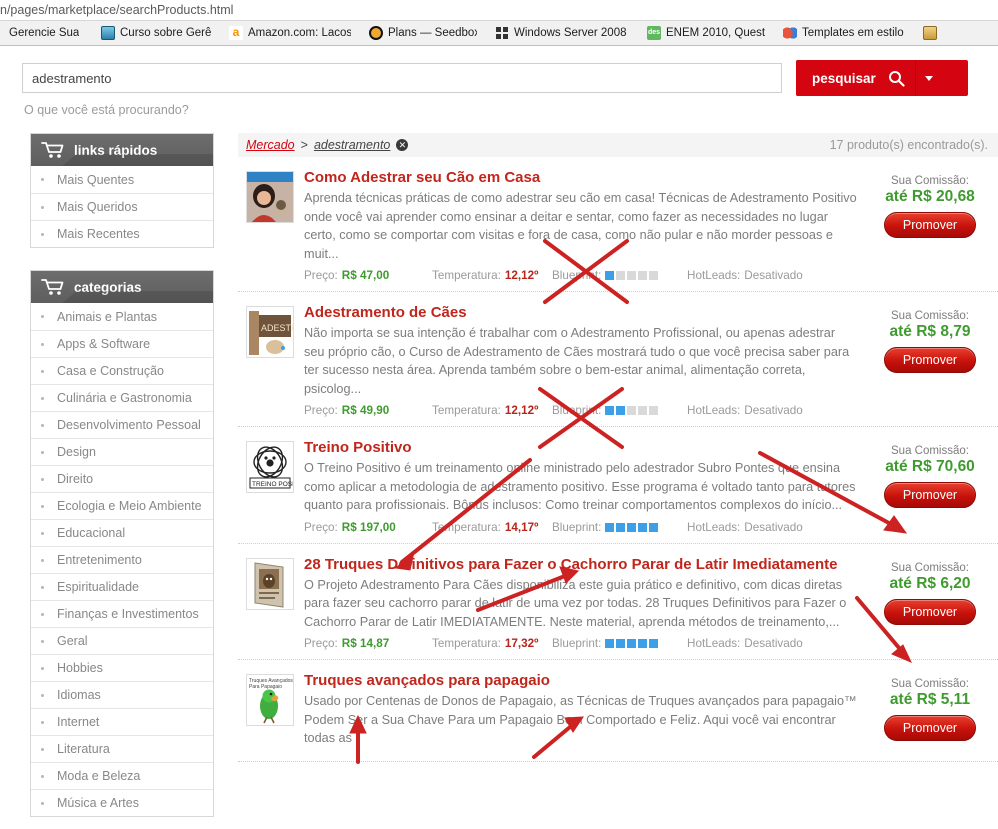 This screenshot has height=829, width=998. I want to click on dog-course-thumb: ADESTRA, so click(270, 332).